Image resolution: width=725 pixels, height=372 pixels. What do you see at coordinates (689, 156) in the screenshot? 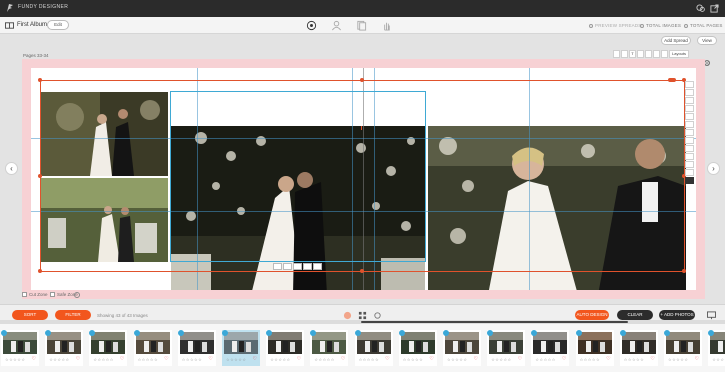
I see `grid-tool-side` at bounding box center [689, 156].